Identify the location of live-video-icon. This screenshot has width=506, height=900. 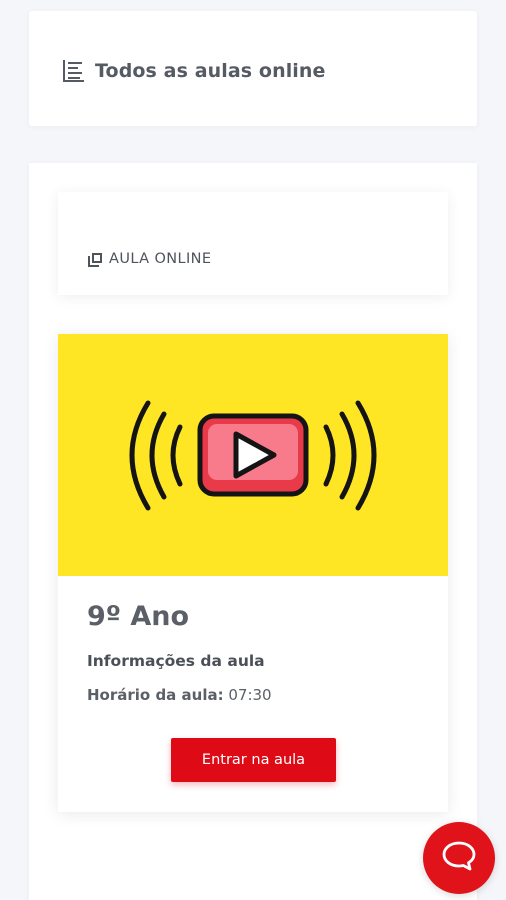
(253, 455).